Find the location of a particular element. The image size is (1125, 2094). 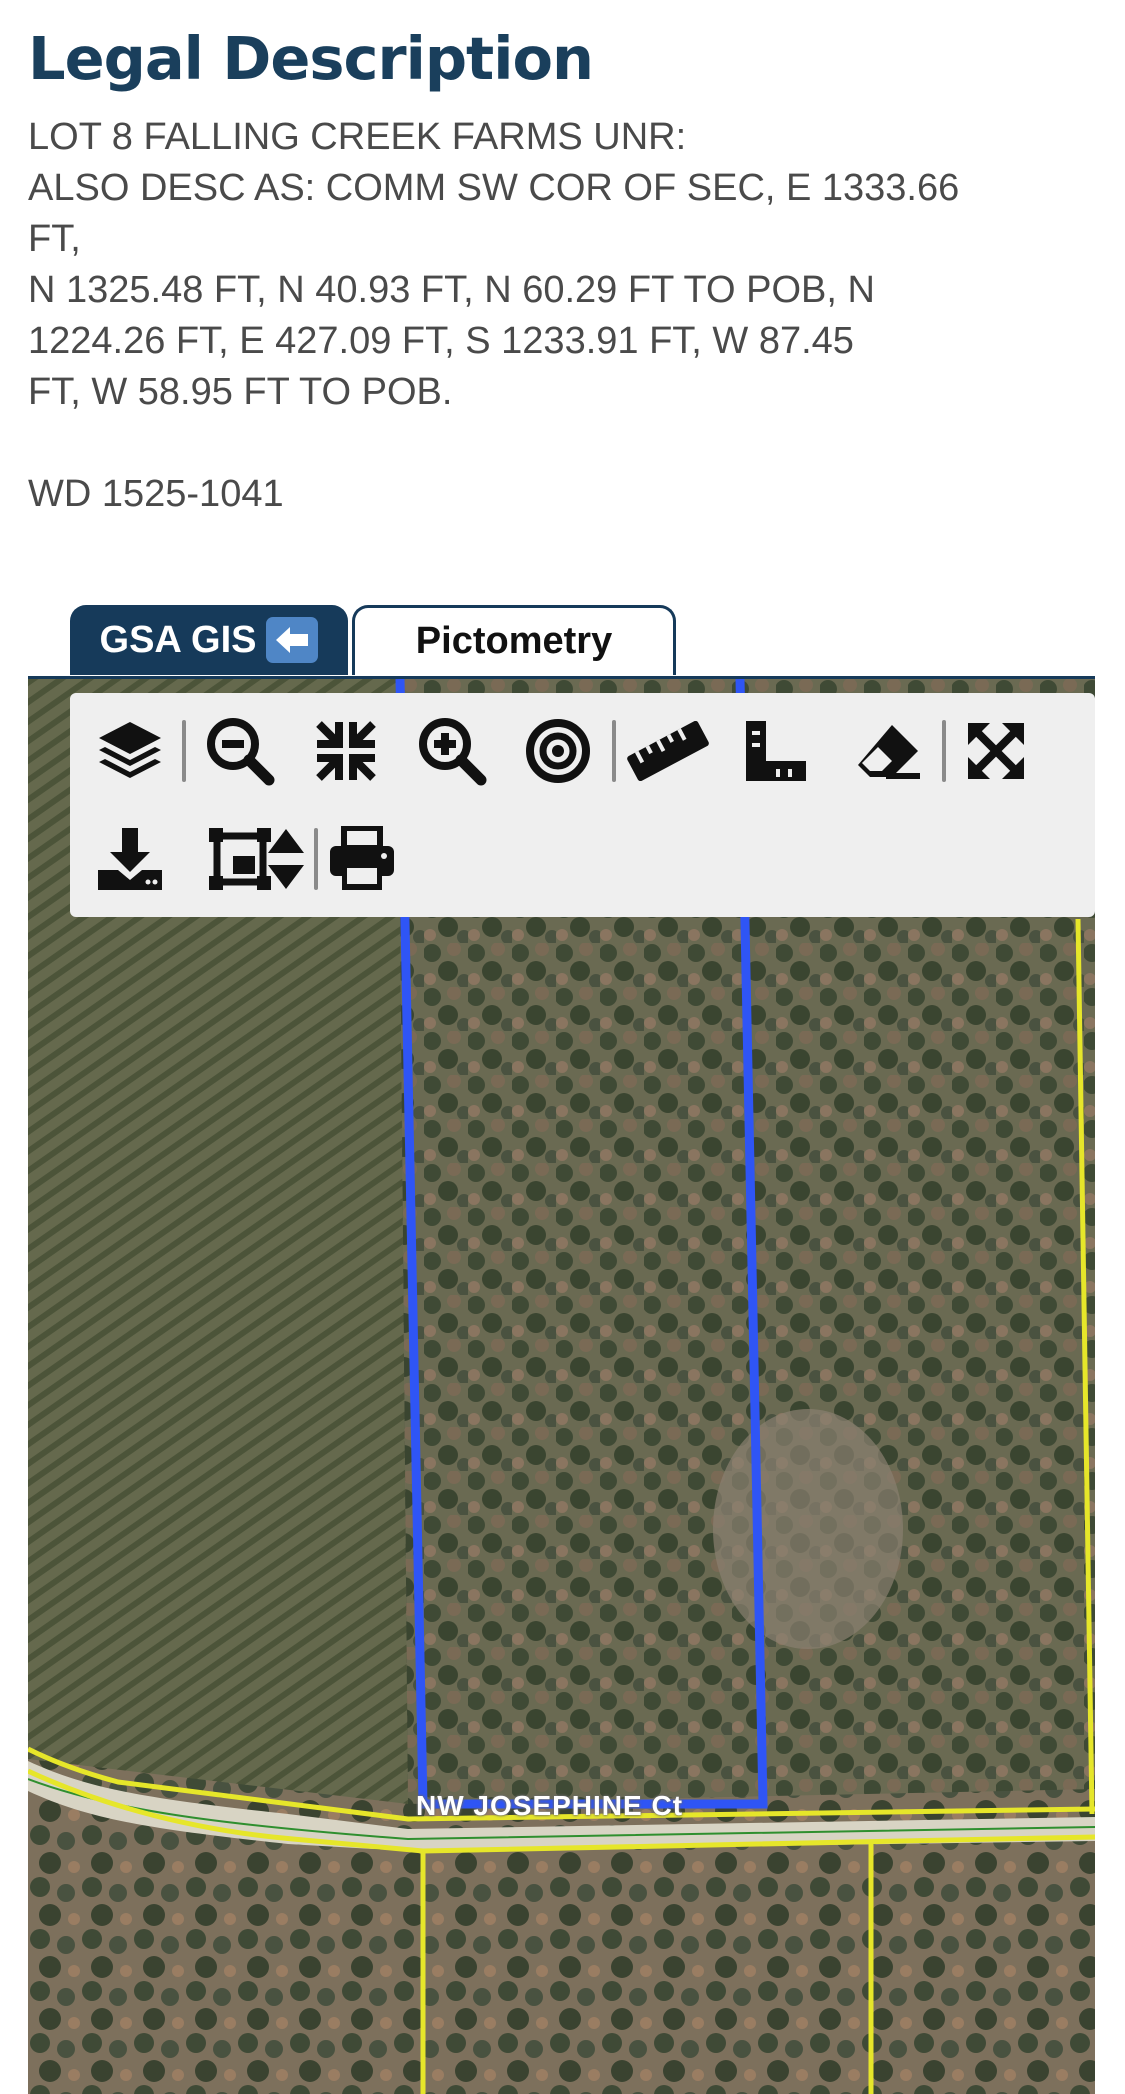

download-icon is located at coordinates (130, 859).